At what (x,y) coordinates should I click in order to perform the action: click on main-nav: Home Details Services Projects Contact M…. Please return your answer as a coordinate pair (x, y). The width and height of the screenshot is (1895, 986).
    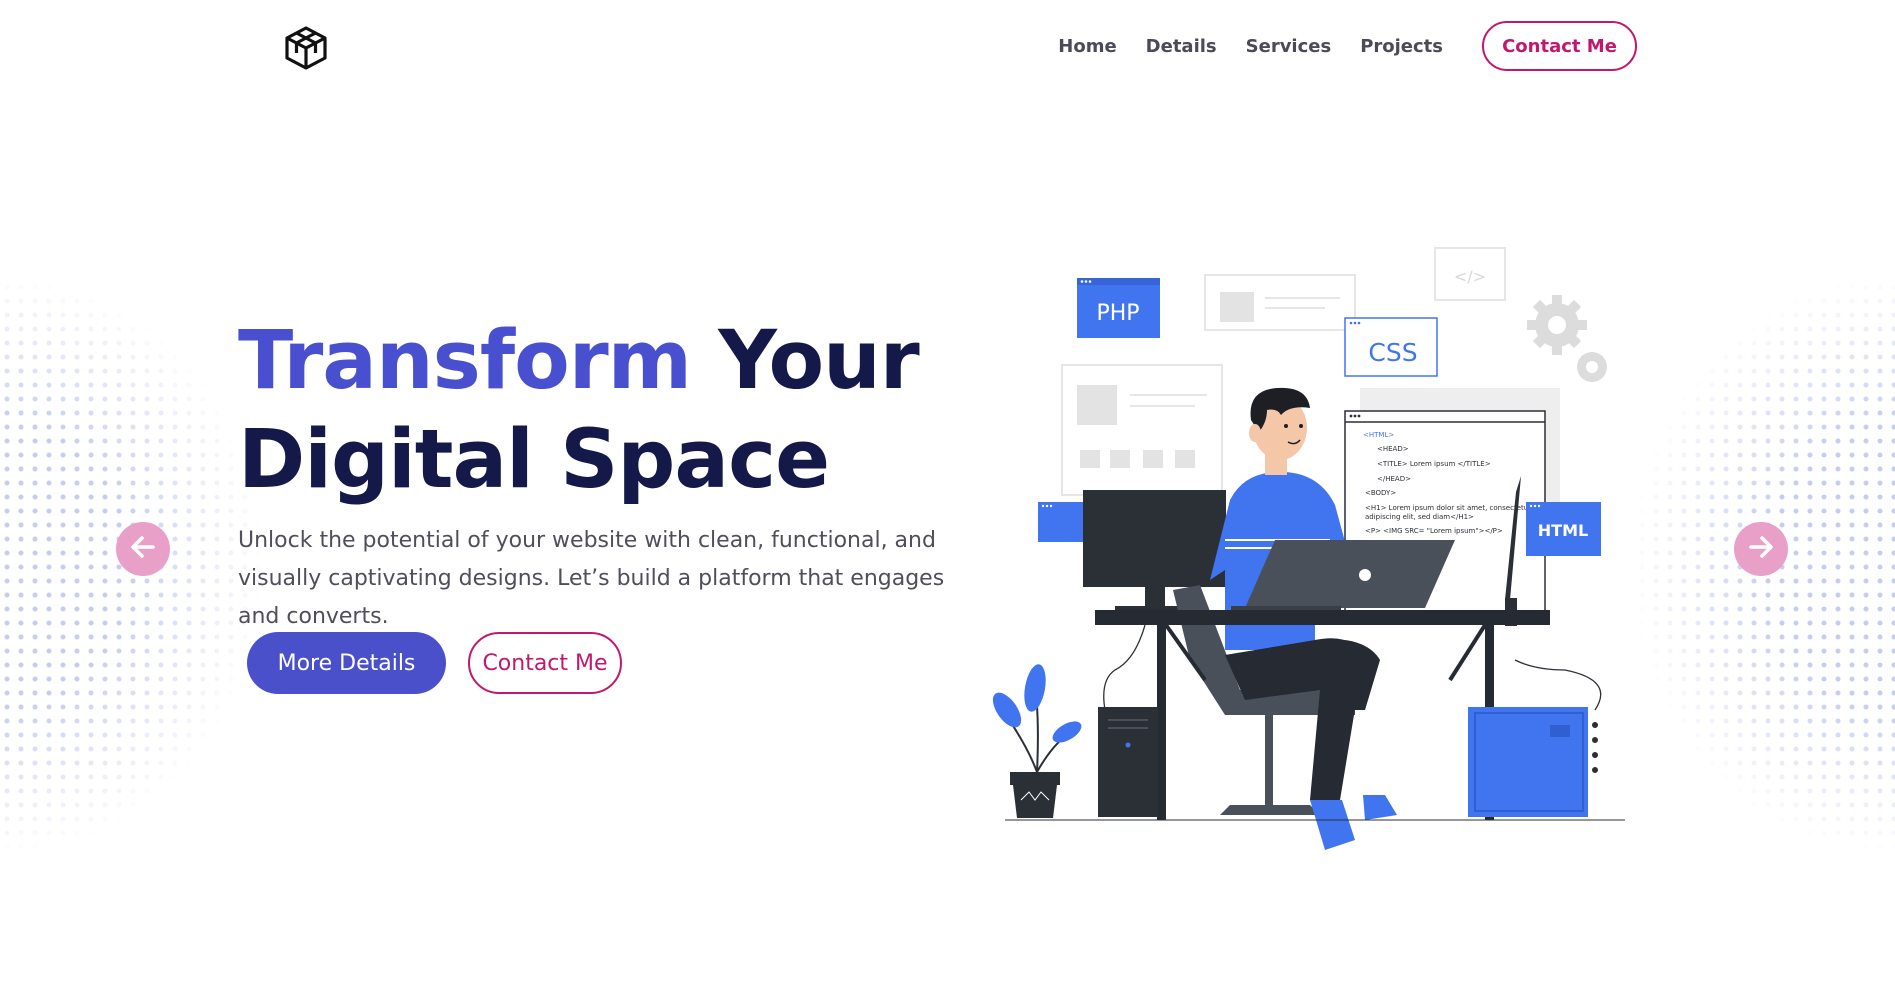
    Looking at the image, I should click on (1347, 46).